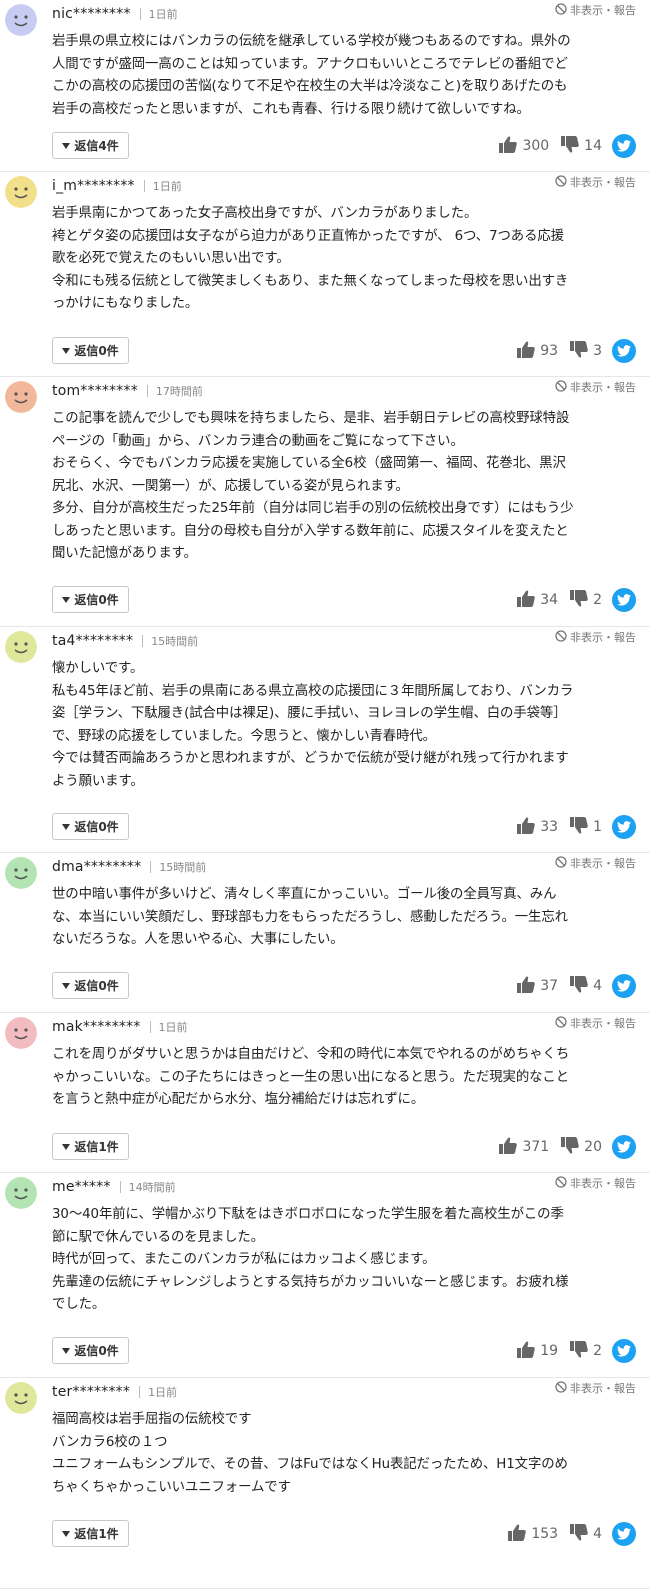 This screenshot has width=650, height=1589. What do you see at coordinates (524, 146) in the screenshot?
I see `like-button: 300` at bounding box center [524, 146].